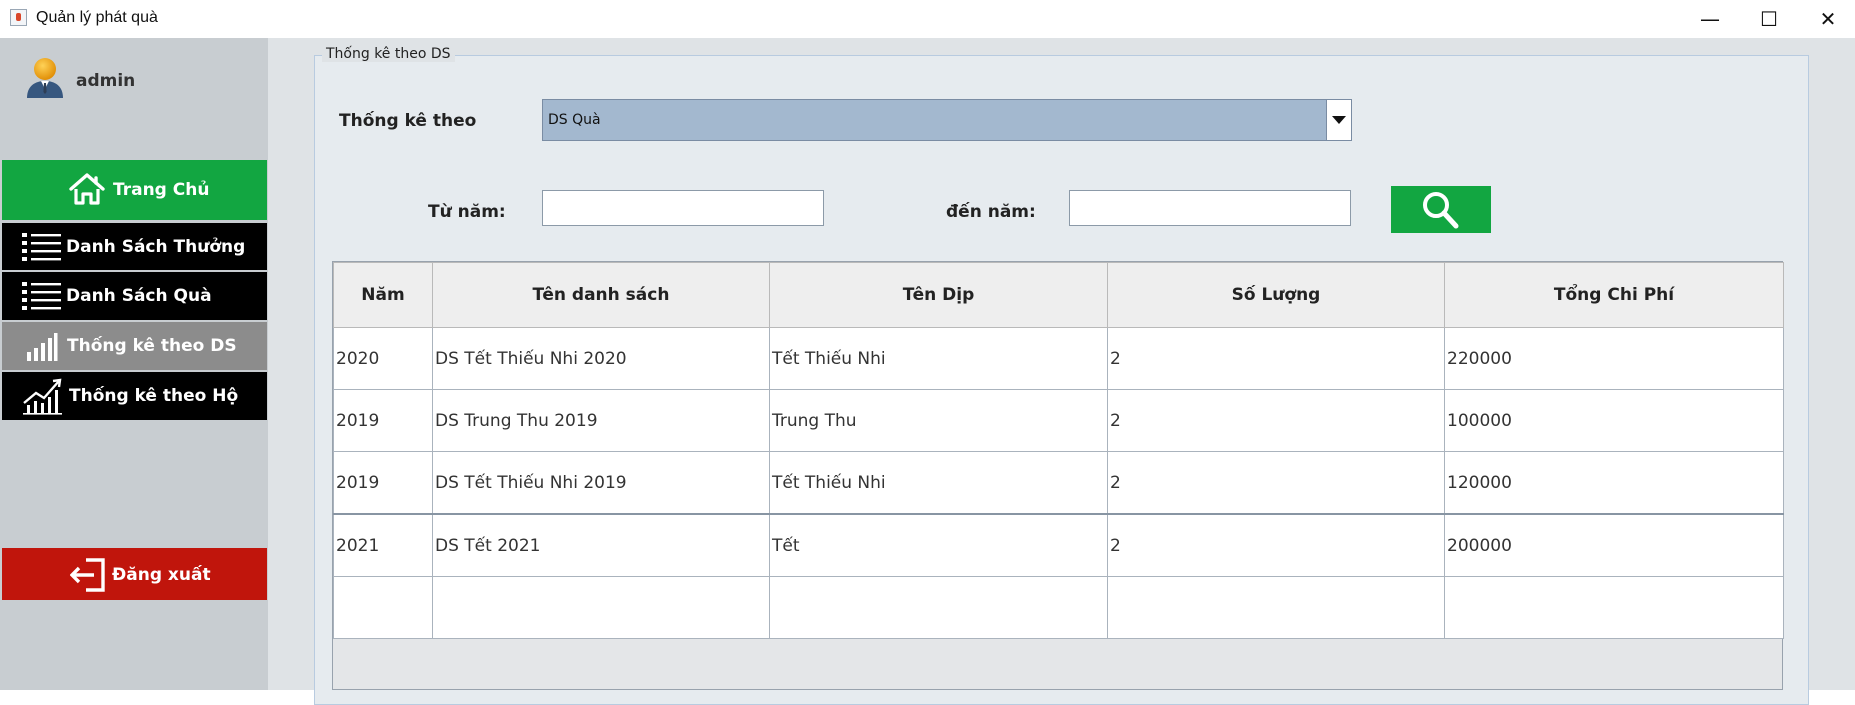 This screenshot has width=1855, height=705. Describe the element at coordinates (938, 295) in the screenshot. I see `column-header-ten-dip: Tên Dịp` at that location.